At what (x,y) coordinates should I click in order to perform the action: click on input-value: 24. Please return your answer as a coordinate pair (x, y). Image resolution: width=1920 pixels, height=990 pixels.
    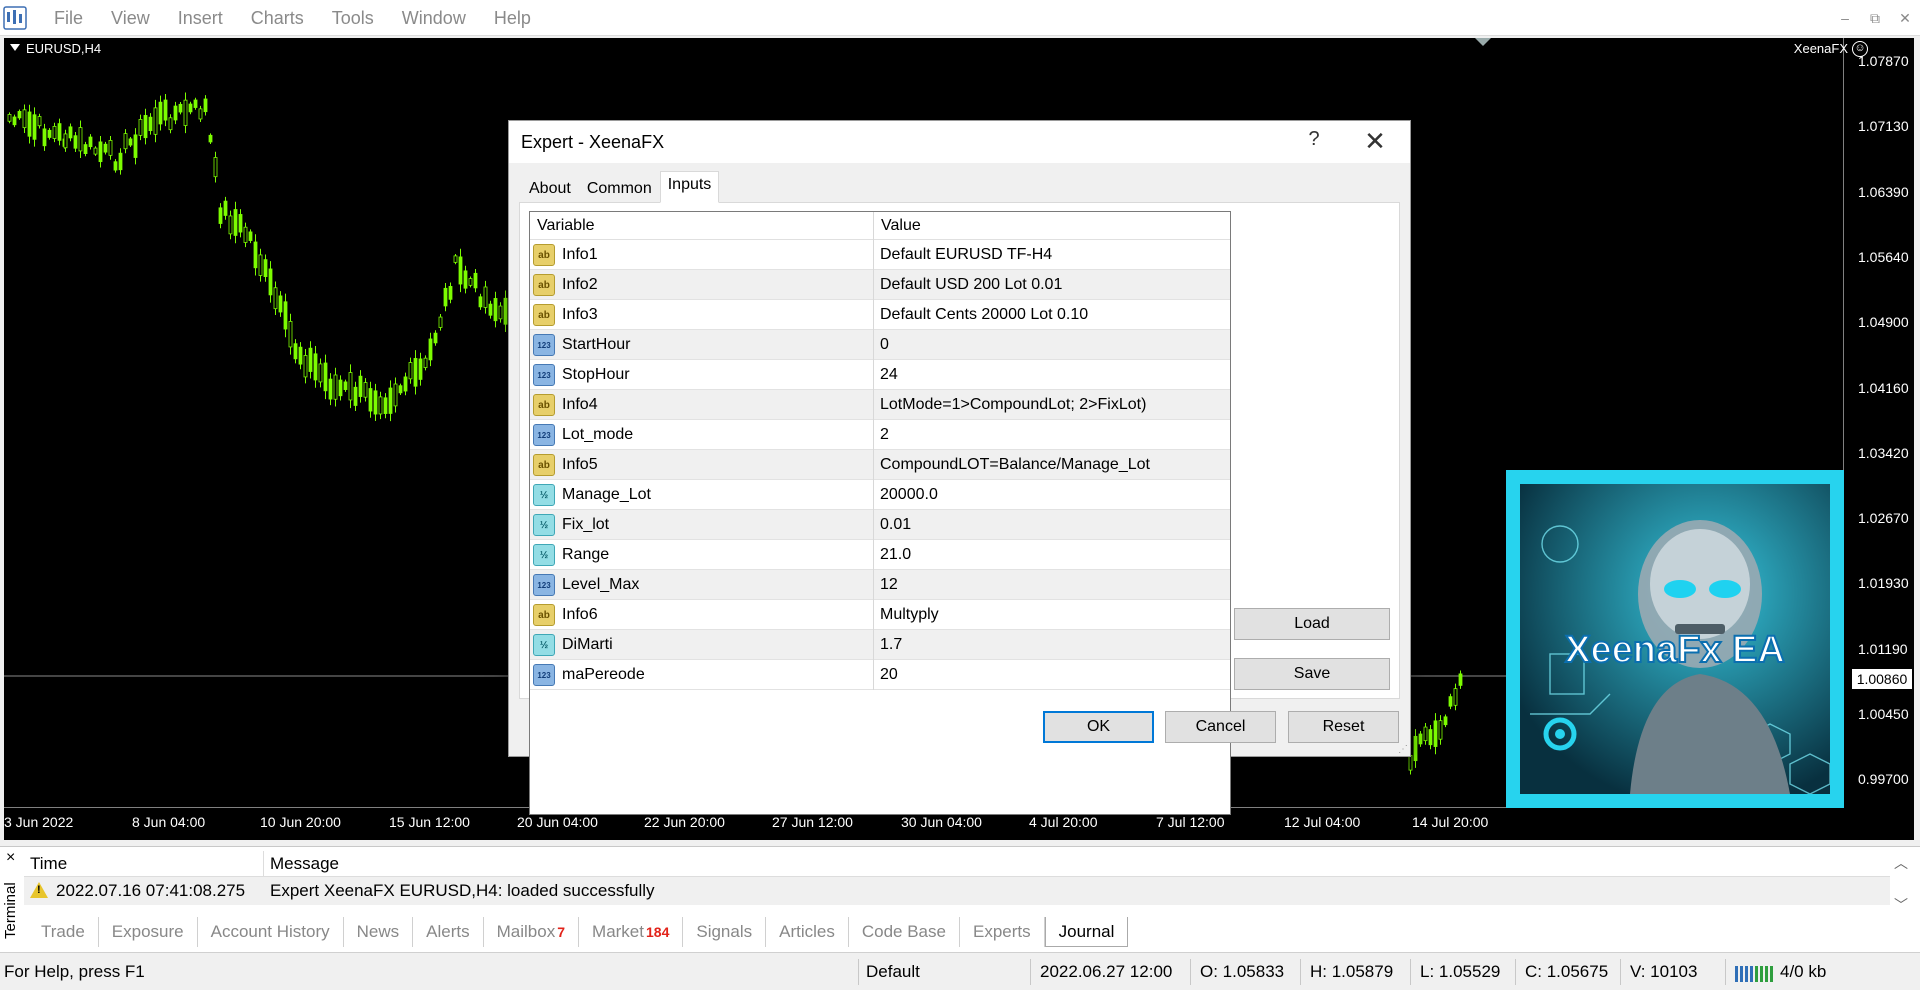
    Looking at the image, I should click on (1052, 375).